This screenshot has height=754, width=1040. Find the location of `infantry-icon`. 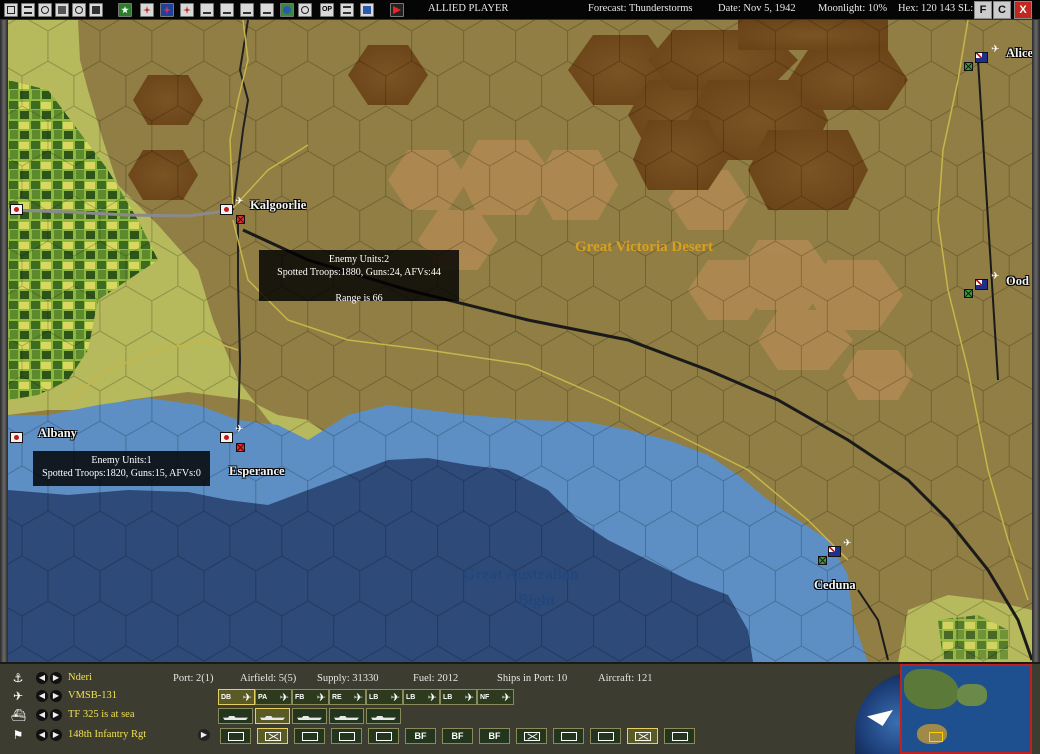

infantry-icon is located at coordinates (235, 737).